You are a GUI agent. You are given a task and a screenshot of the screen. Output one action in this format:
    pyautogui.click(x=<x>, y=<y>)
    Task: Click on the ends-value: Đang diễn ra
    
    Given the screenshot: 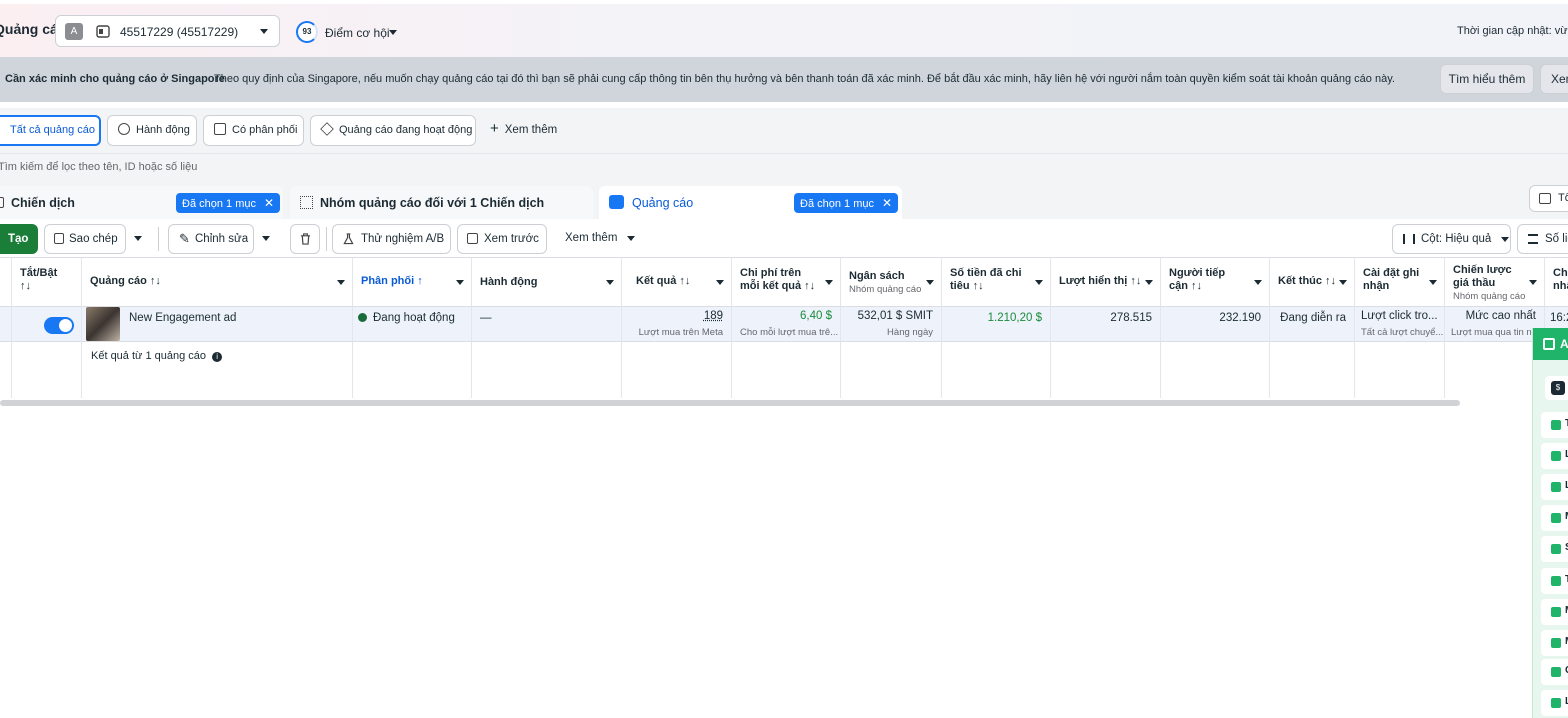 What is the action you would take?
    pyautogui.click(x=1313, y=318)
    